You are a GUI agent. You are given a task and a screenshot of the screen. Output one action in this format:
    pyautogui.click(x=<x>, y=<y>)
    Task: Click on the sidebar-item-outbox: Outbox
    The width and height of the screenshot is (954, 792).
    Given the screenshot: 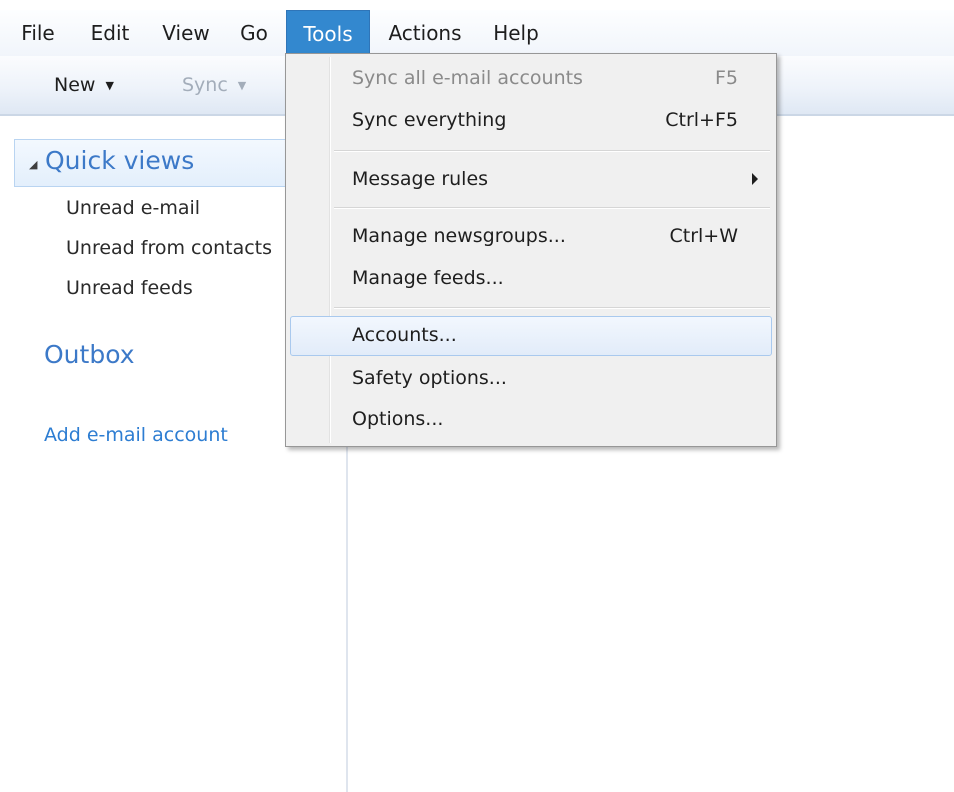 What is the action you would take?
    pyautogui.click(x=89, y=354)
    